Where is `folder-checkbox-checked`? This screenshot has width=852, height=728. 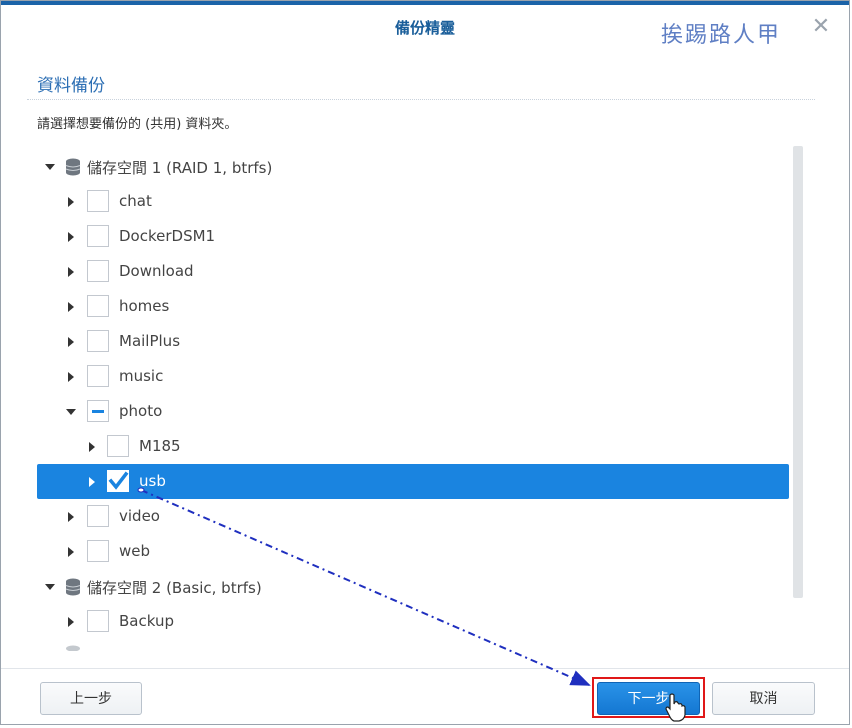 folder-checkbox-checked is located at coordinates (118, 481).